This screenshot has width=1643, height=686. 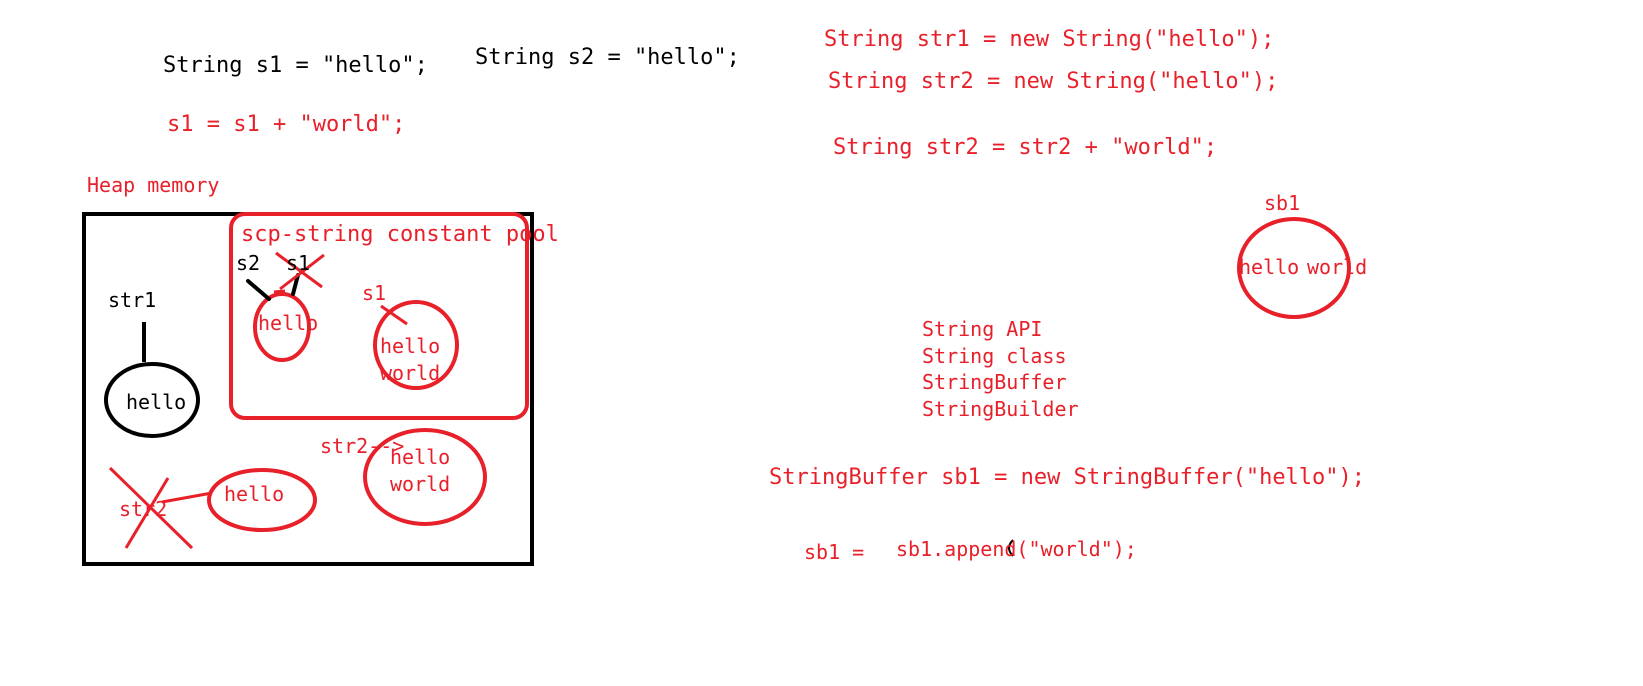 I want to click on scp-hello-world-line1: hello, so click(x=410, y=346).